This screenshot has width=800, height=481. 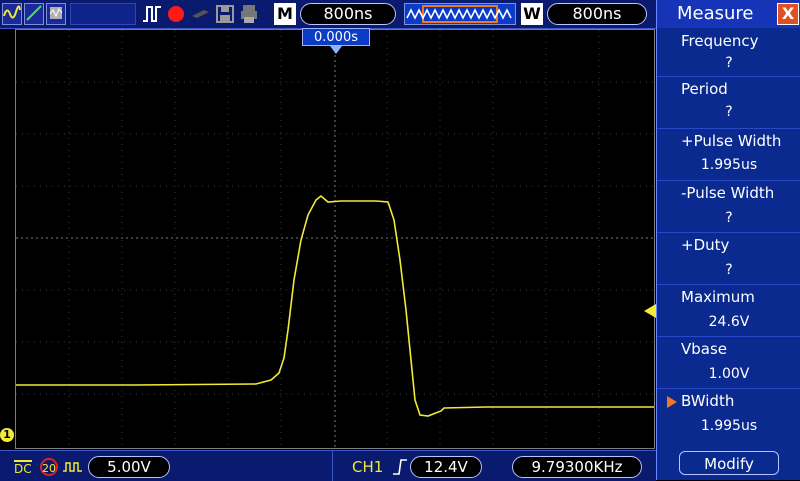 I want to click on separator-line, so click(x=332, y=466).